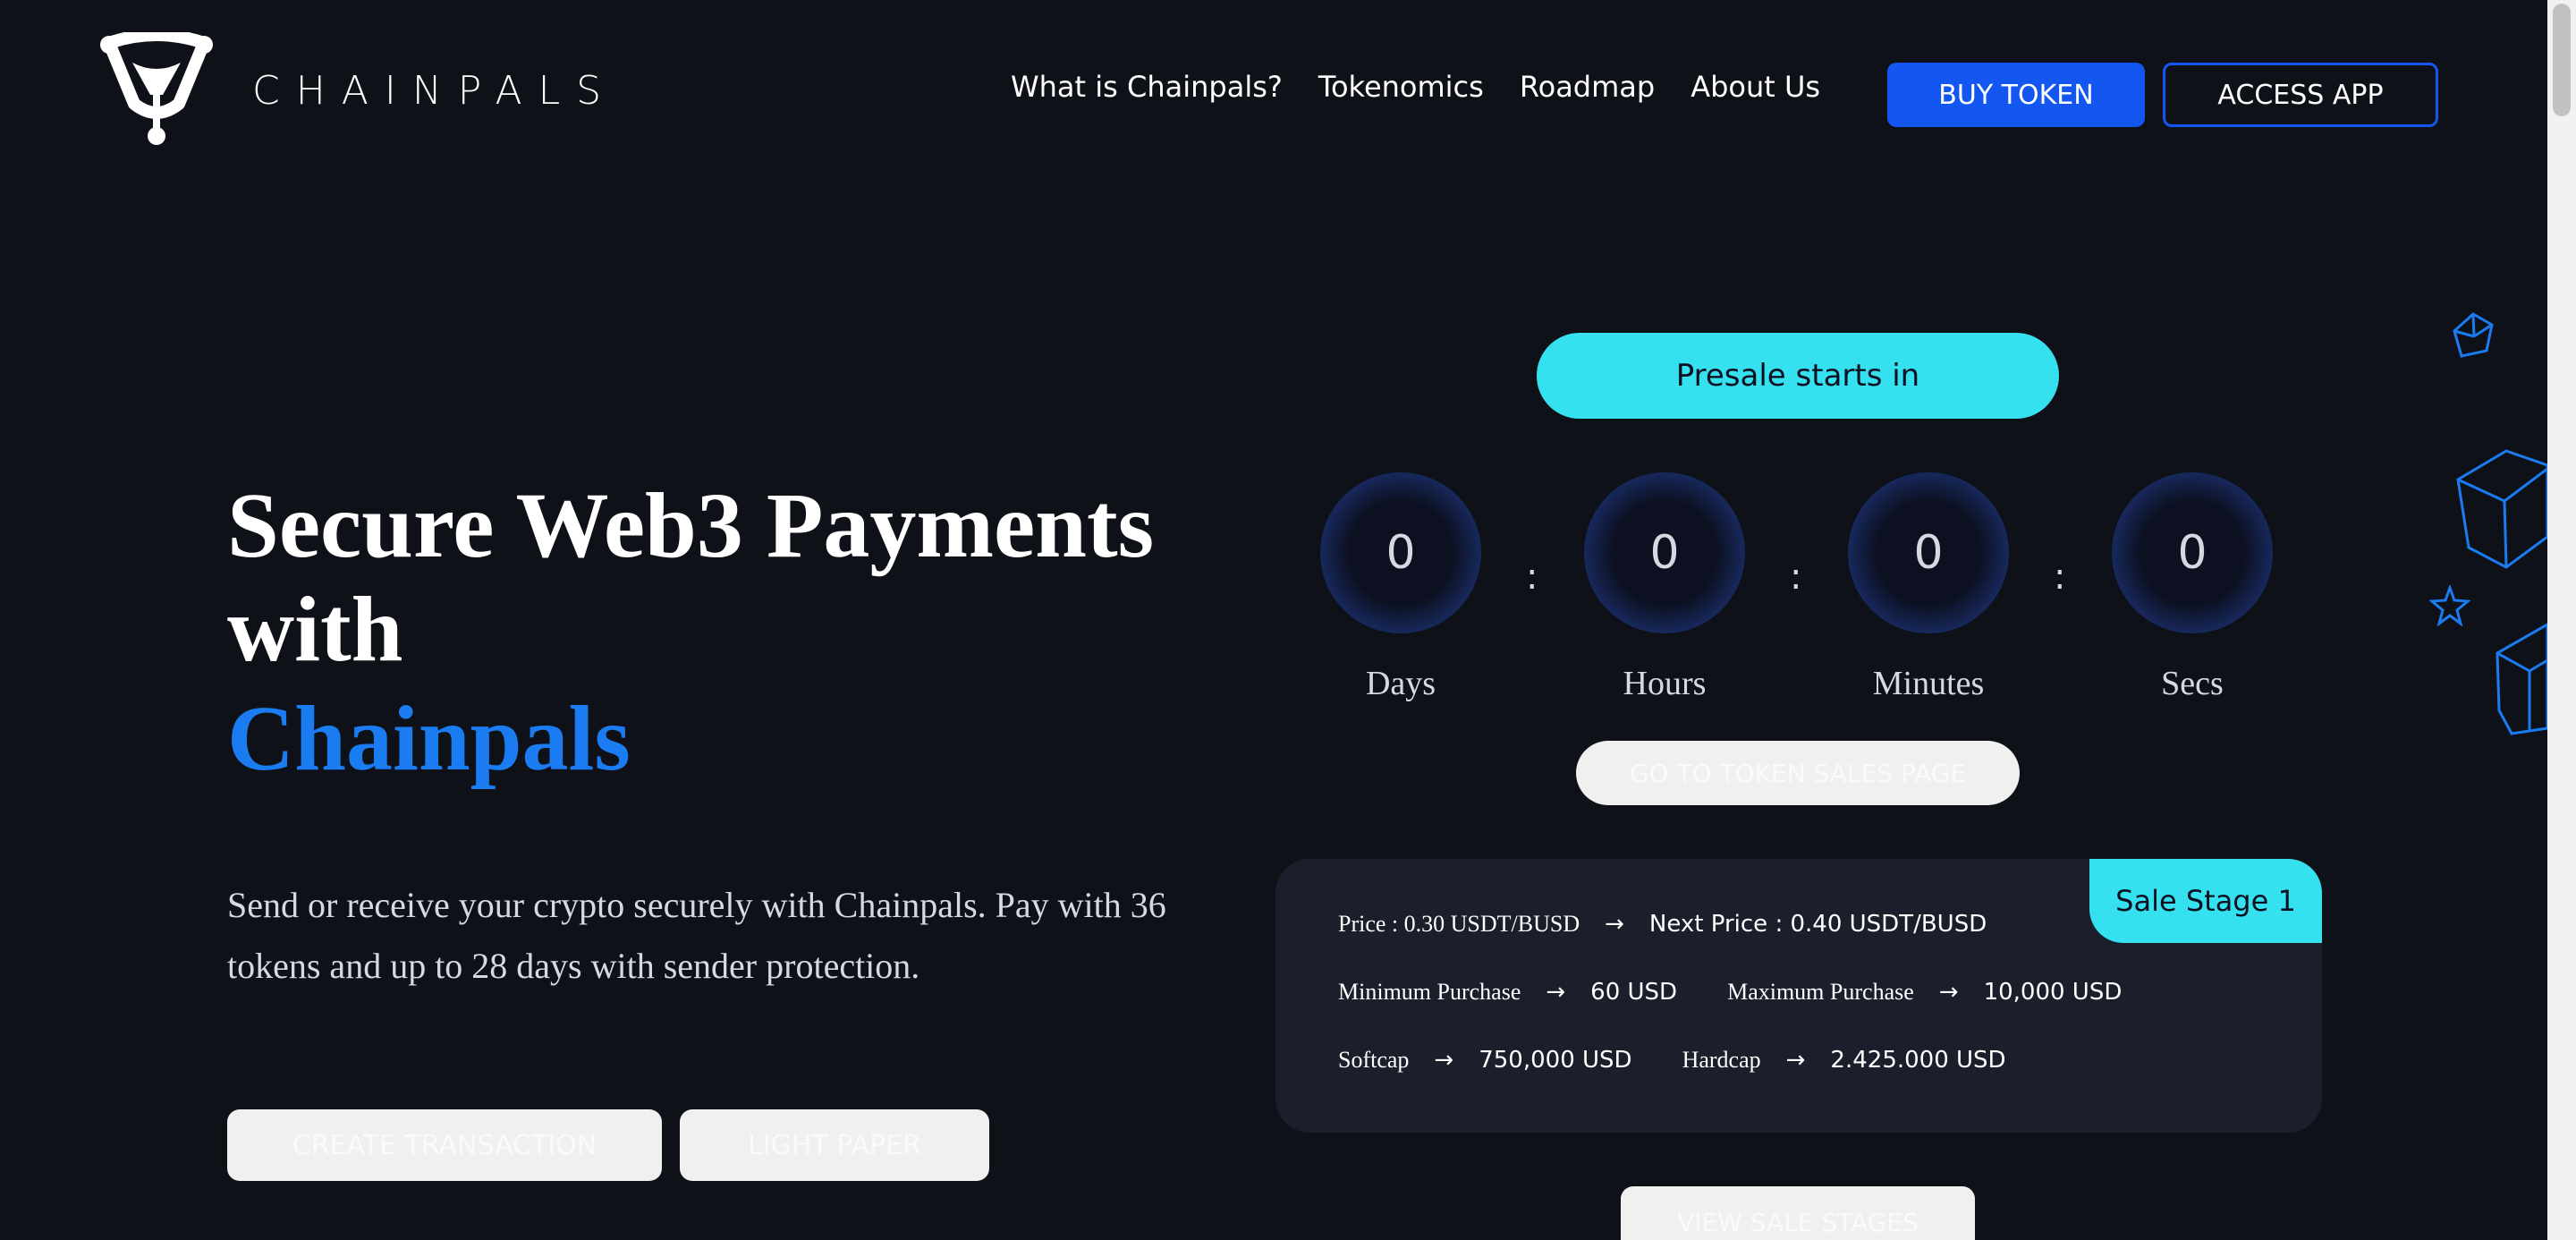  What do you see at coordinates (2192, 552) in the screenshot?
I see `countdown-secs-value: 0` at bounding box center [2192, 552].